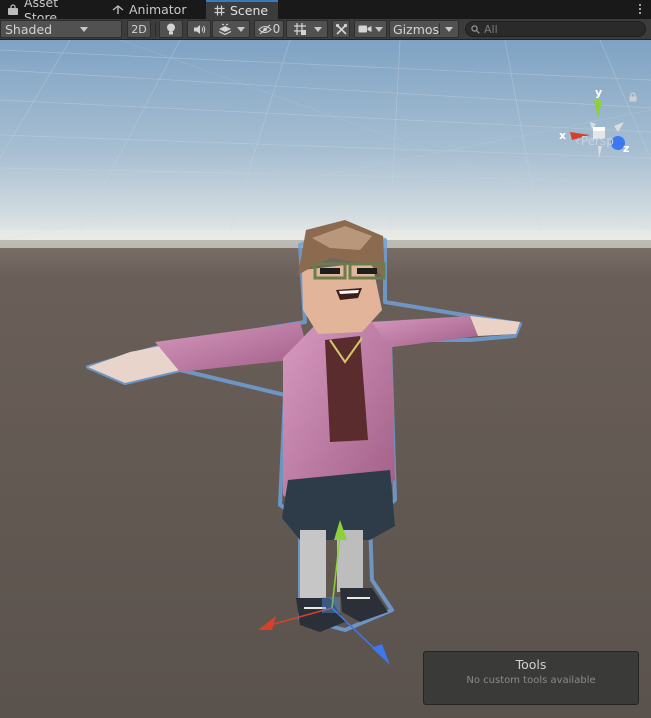  Describe the element at coordinates (559, 29) in the screenshot. I see `search-input` at that location.